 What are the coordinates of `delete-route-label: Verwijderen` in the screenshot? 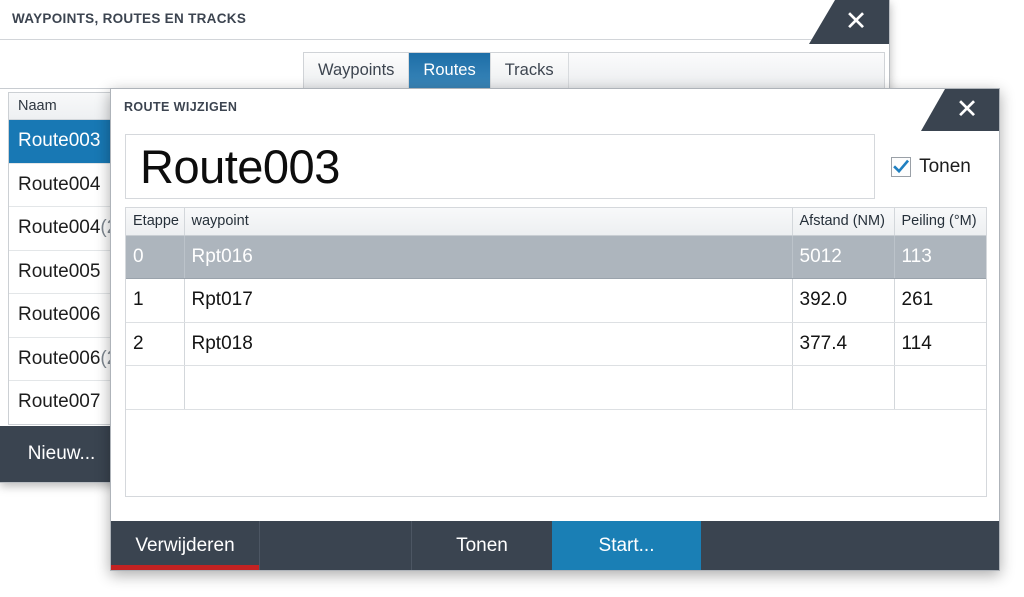 It's located at (185, 545).